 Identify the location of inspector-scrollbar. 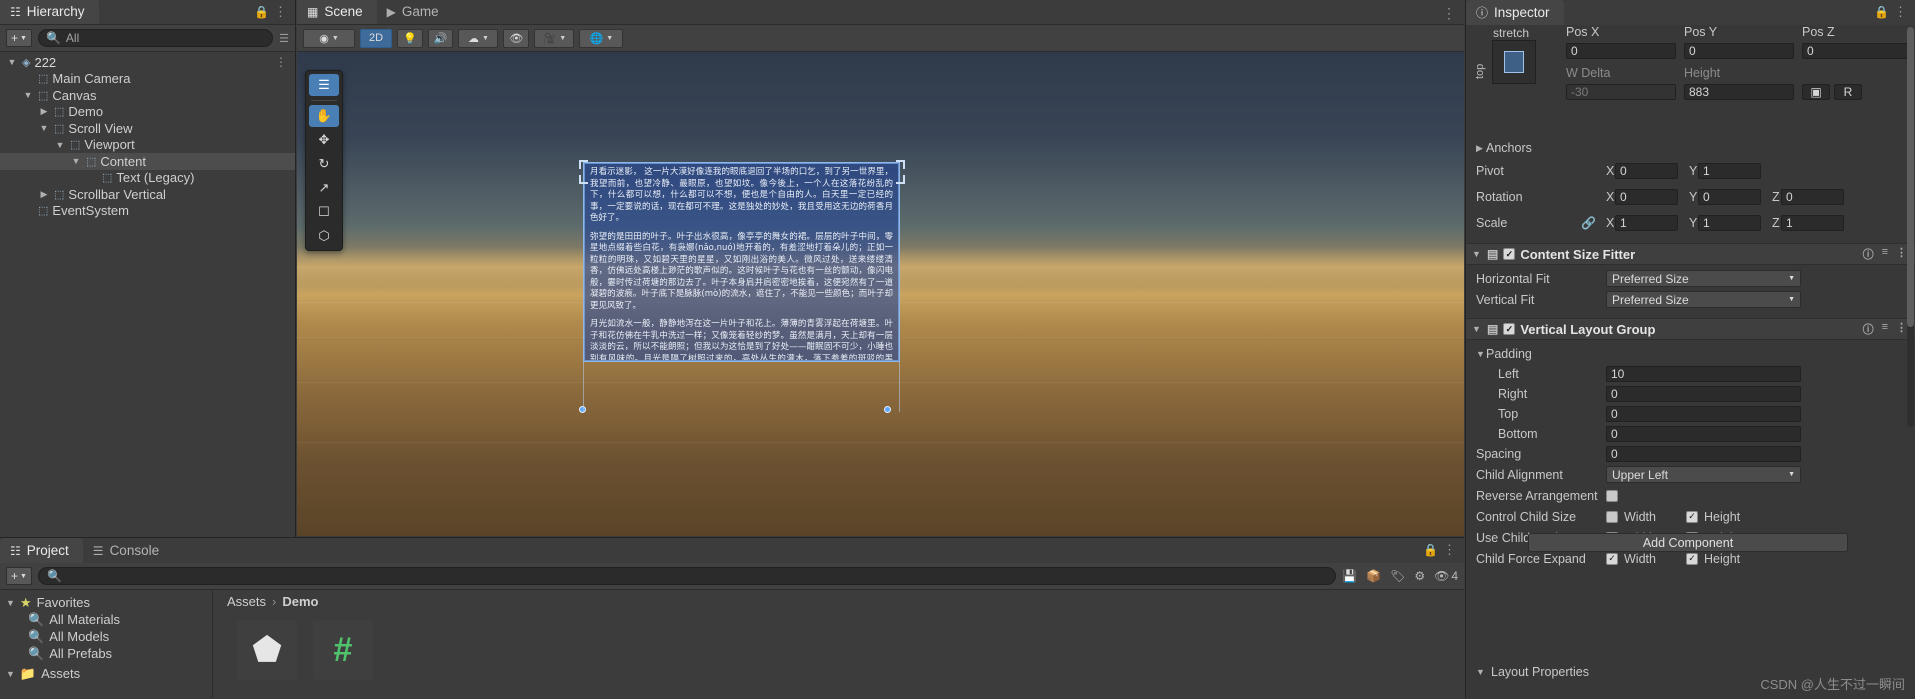
(1910, 227).